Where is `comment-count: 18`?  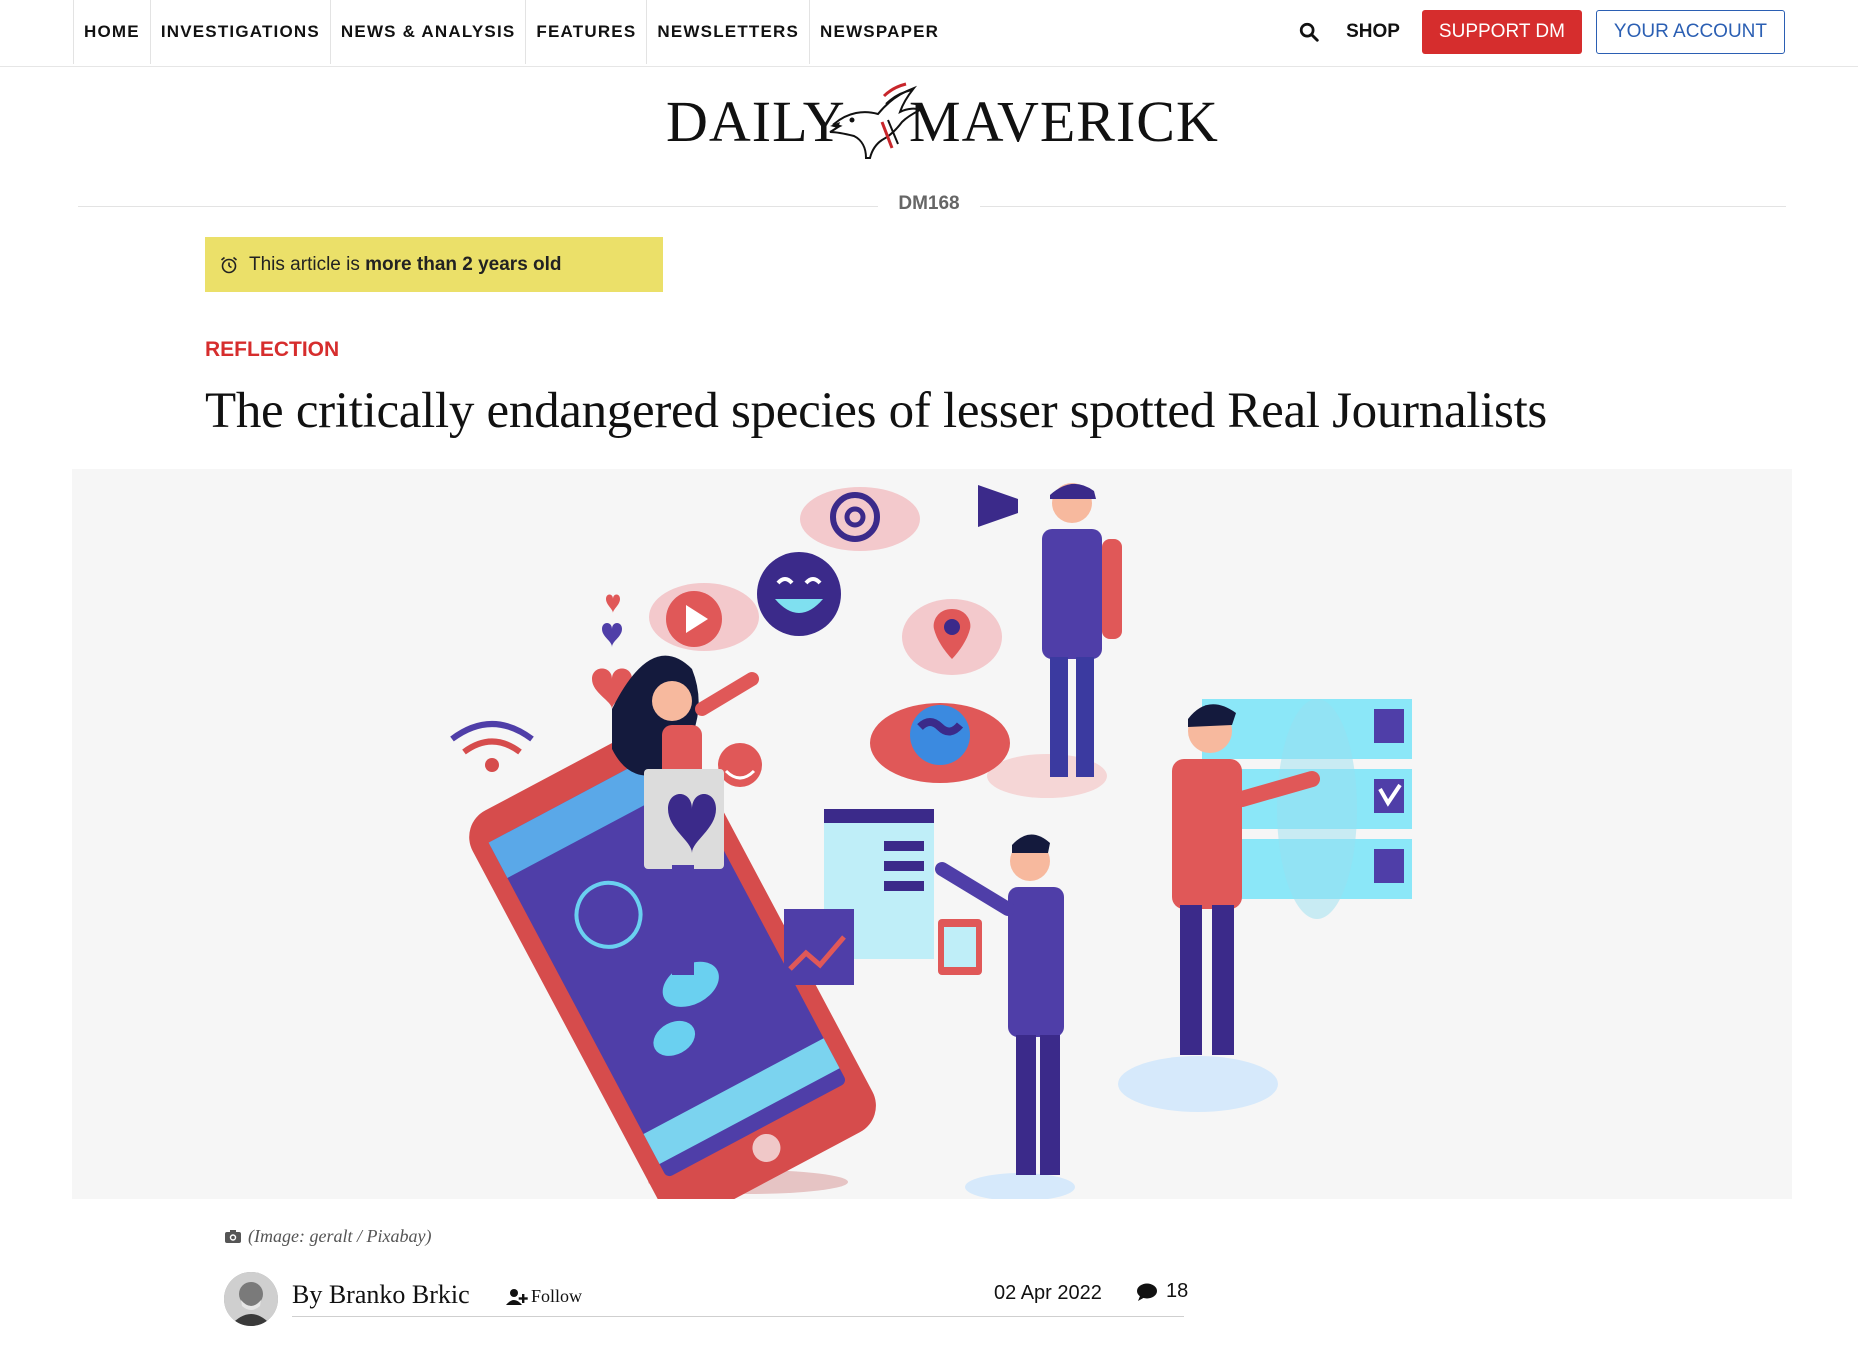 comment-count: 18 is located at coordinates (1177, 1291).